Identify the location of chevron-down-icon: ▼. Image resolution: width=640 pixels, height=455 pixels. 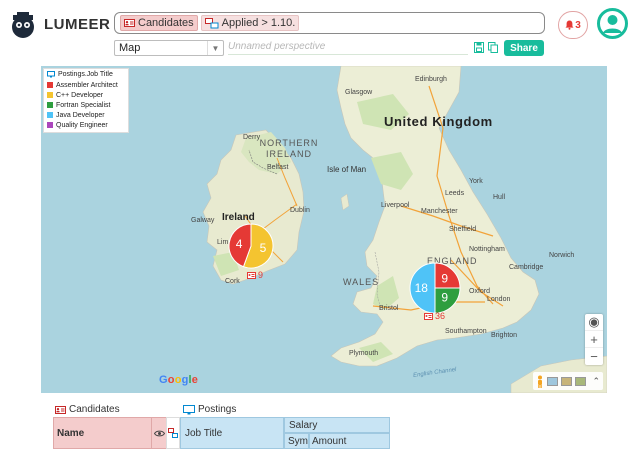
(215, 48).